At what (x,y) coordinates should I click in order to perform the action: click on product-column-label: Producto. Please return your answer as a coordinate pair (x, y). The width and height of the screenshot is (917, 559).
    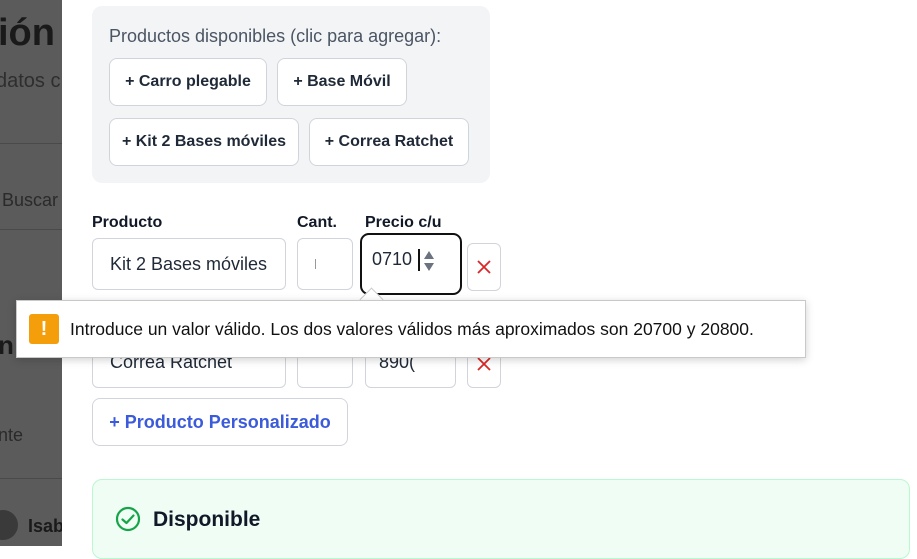
    Looking at the image, I should click on (127, 222).